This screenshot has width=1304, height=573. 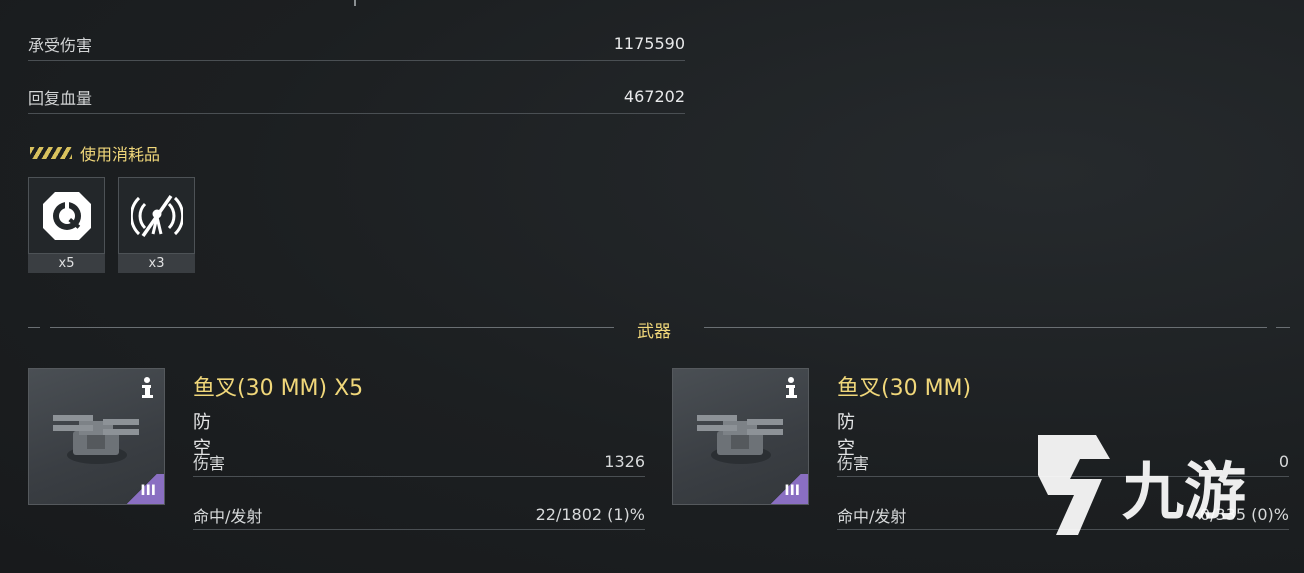 I want to click on watermark-text: 九游, so click(x=1184, y=491).